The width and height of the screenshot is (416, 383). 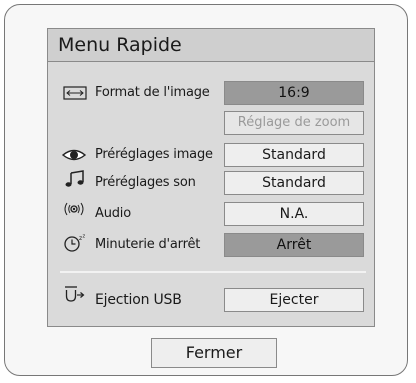 I want to click on menu-title: Menu Rapide, so click(x=211, y=45).